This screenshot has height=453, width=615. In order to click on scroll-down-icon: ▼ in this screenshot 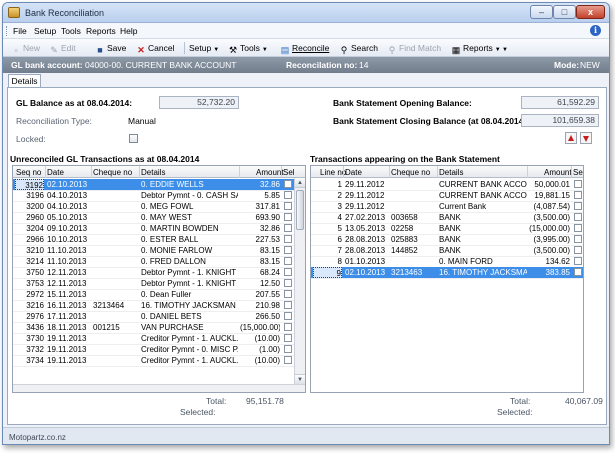, I will do `click(300, 379)`.